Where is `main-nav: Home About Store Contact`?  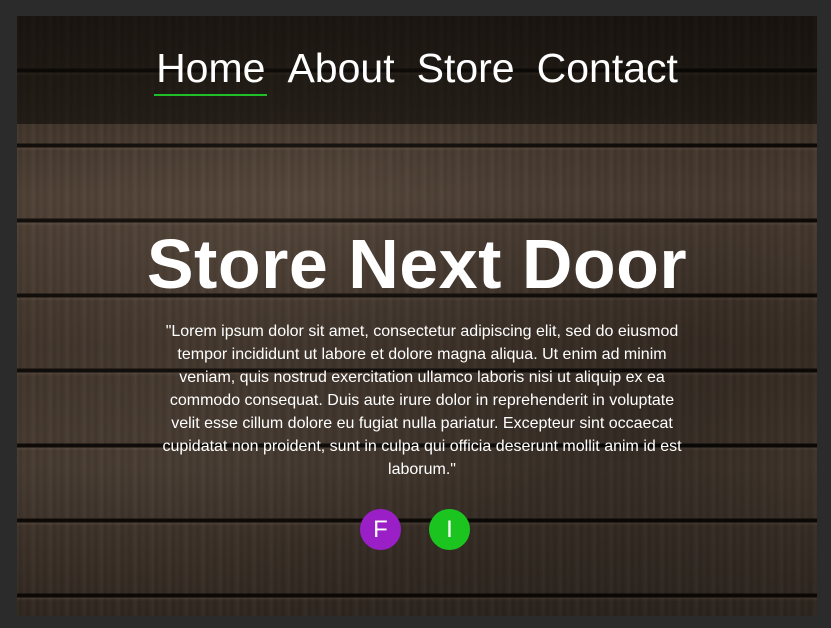
main-nav: Home About Store Contact is located at coordinates (417, 69).